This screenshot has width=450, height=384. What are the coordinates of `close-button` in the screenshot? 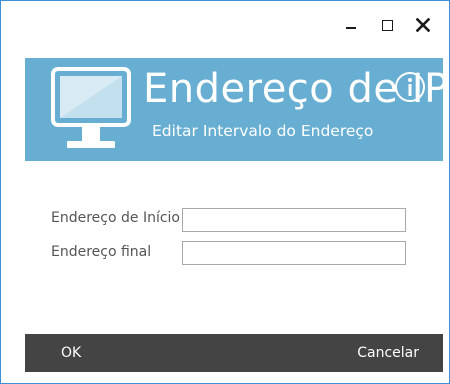 It's located at (423, 25).